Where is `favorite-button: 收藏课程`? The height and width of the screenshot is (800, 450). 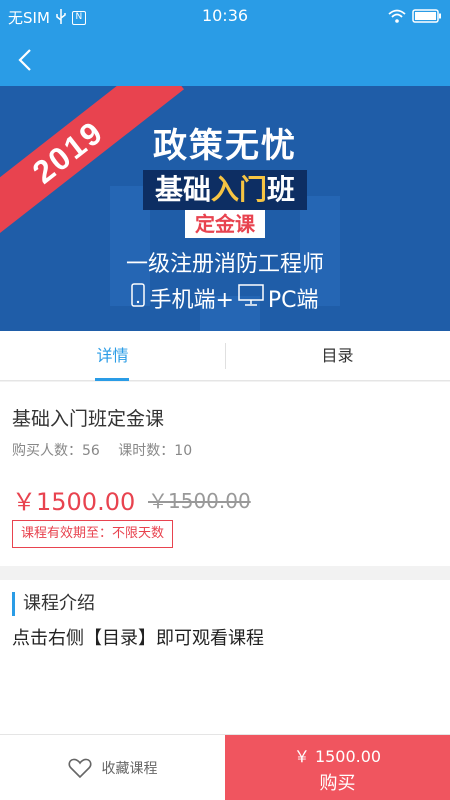
favorite-button: 收藏课程 is located at coordinates (112, 767).